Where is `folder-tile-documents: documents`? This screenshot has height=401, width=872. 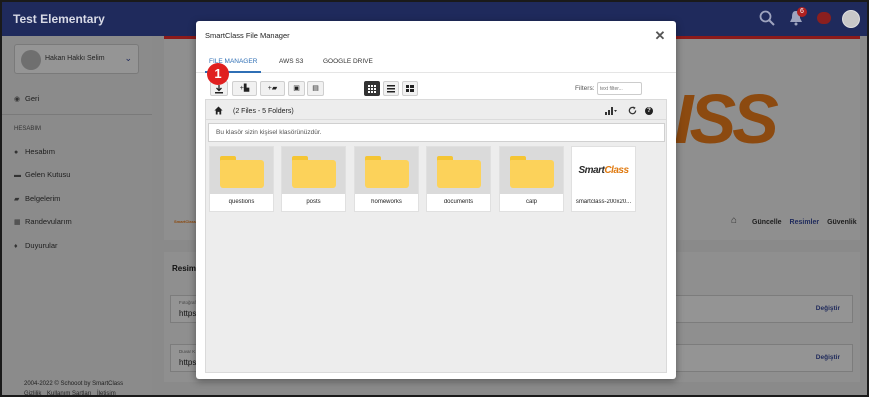 folder-tile-documents: documents is located at coordinates (458, 179).